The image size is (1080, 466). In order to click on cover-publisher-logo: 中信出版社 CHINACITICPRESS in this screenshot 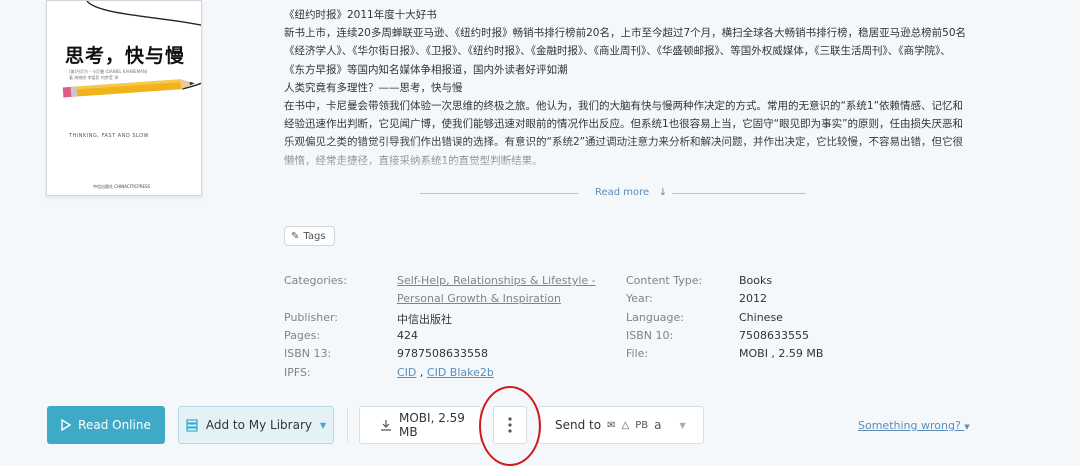, I will do `click(122, 186)`.